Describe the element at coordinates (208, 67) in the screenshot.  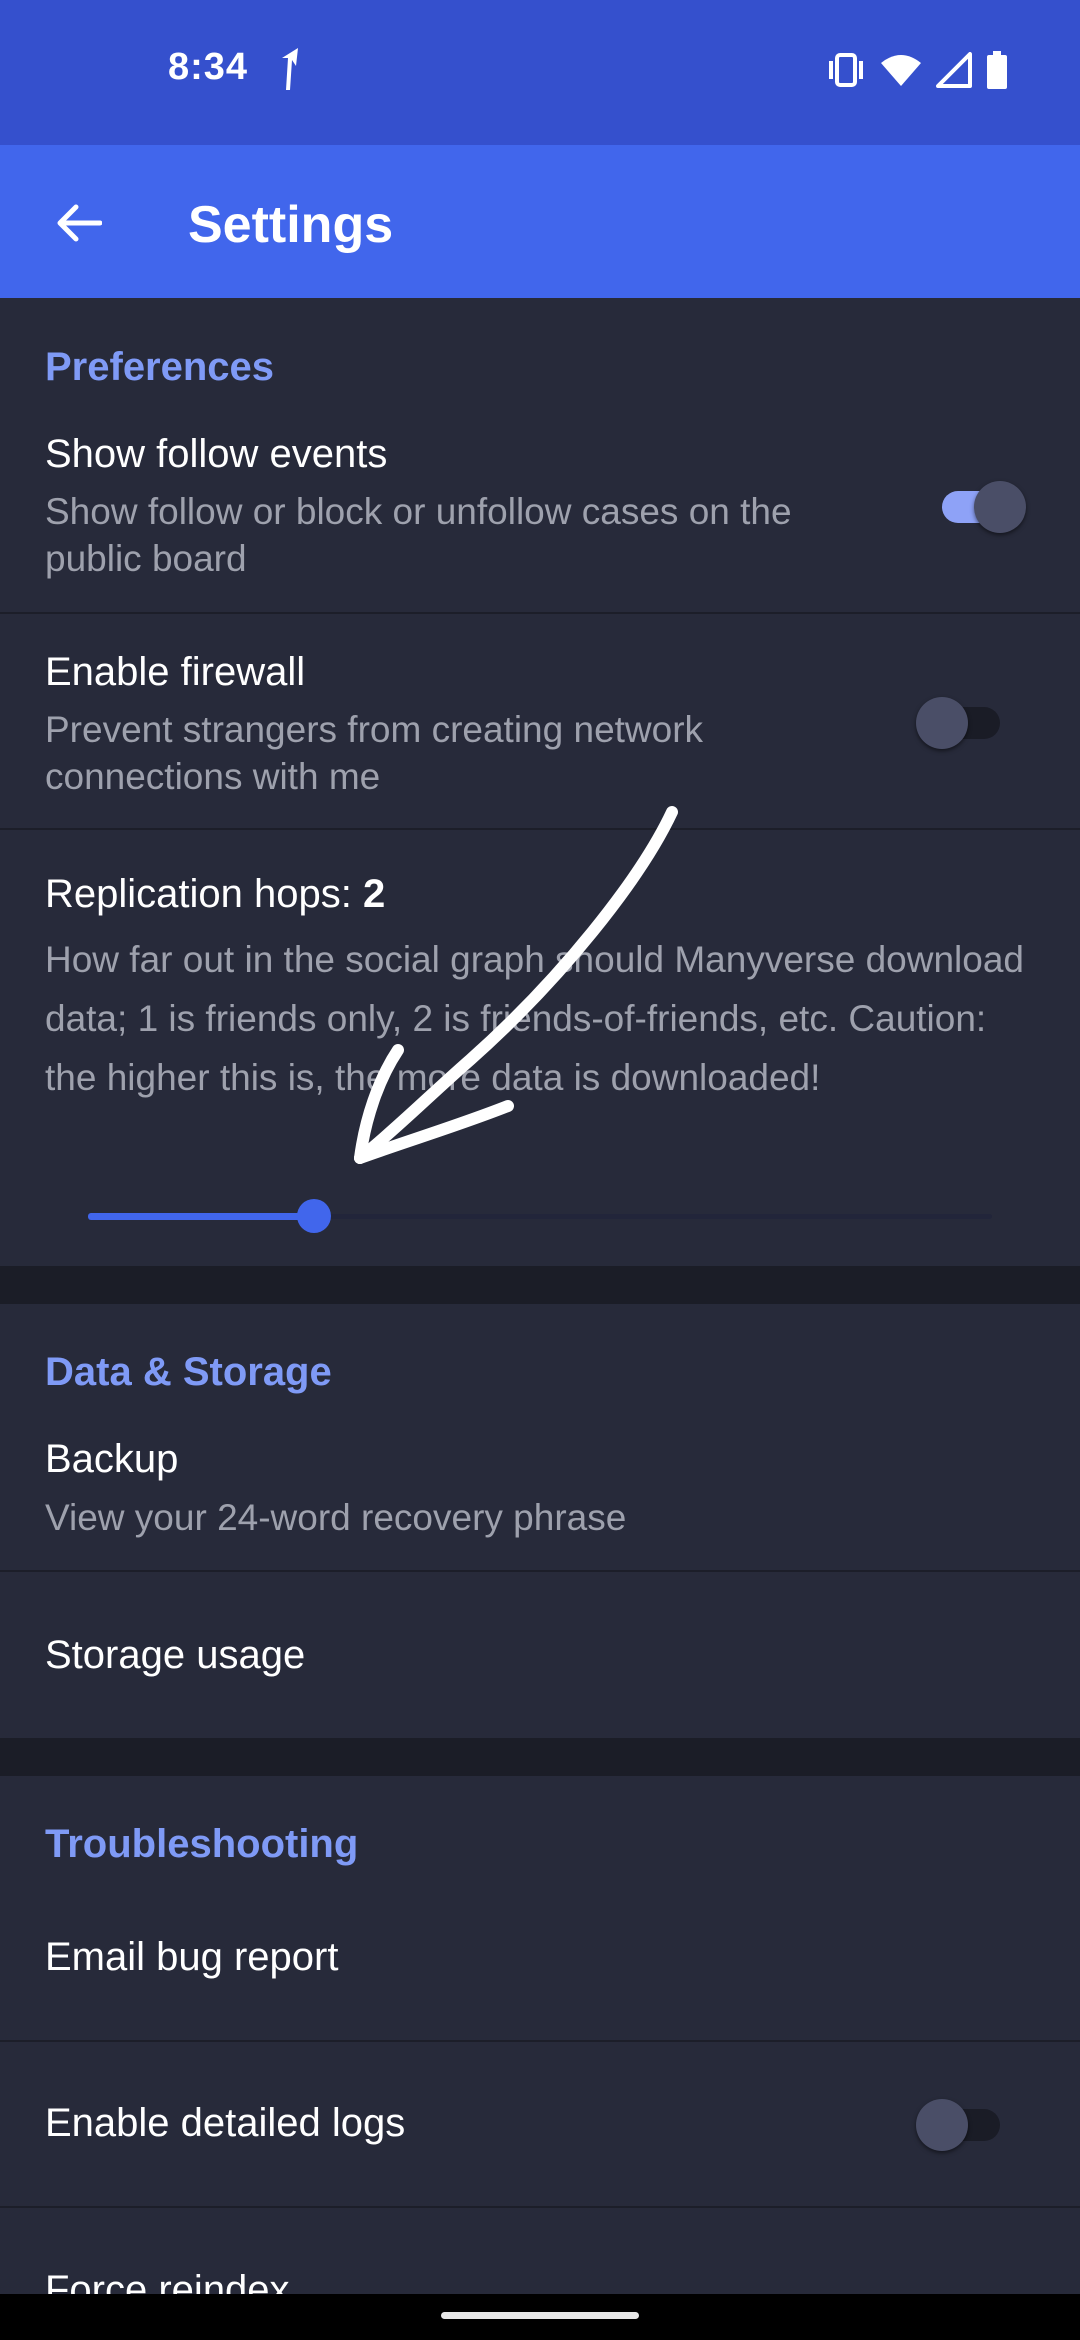
I see `status-time: 8:34` at that location.